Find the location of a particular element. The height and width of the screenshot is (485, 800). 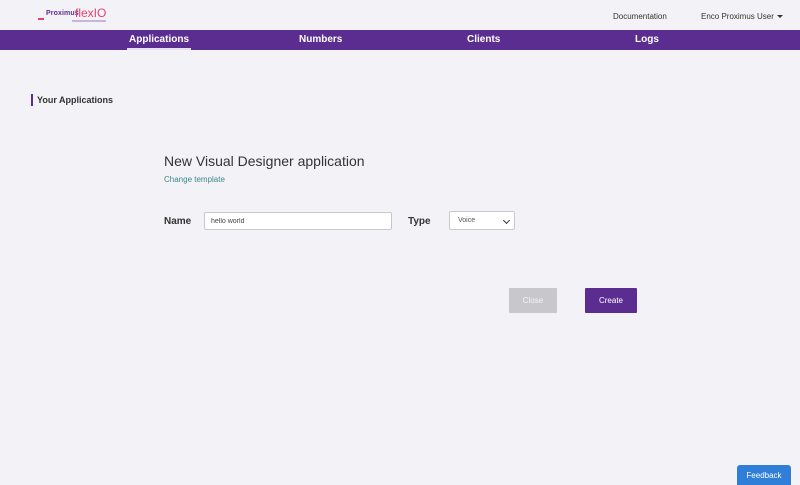

type-select-value: Voice is located at coordinates (467, 220).